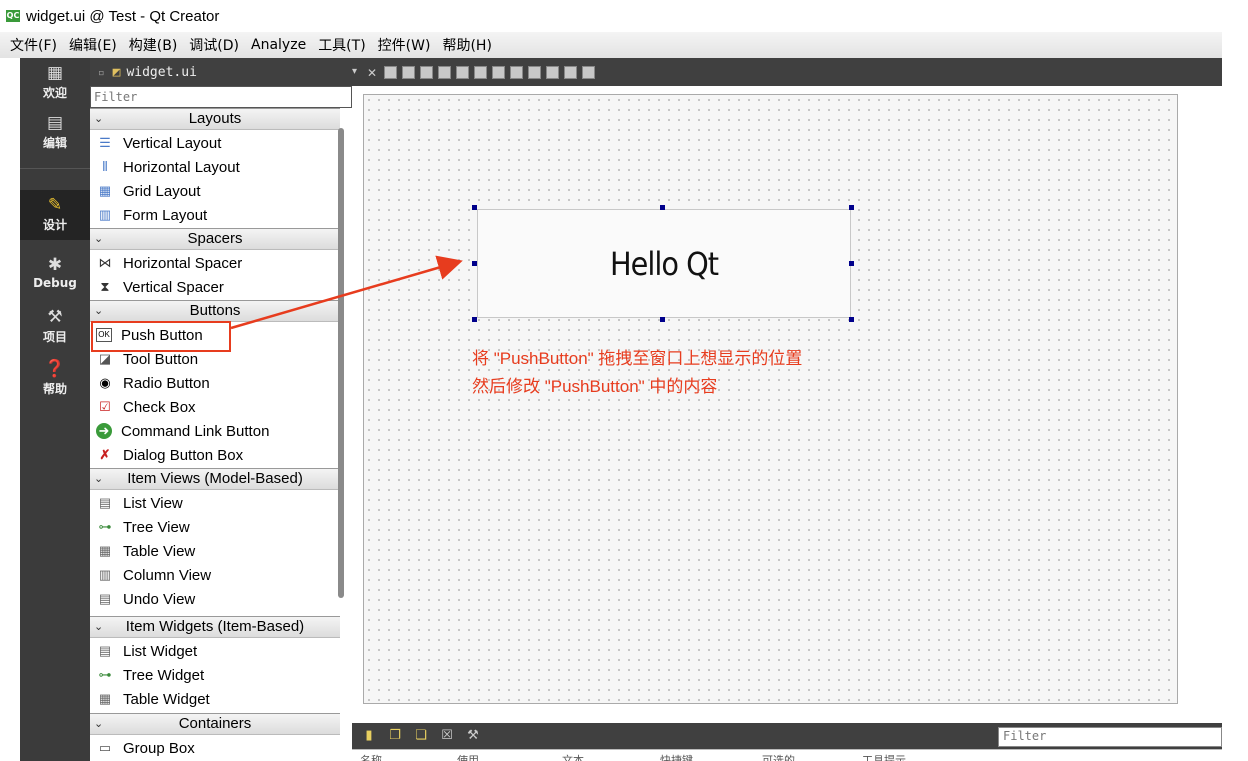 This screenshot has height=761, width=1248. I want to click on mode-welcome: ▦ 欢迎, so click(55, 83).